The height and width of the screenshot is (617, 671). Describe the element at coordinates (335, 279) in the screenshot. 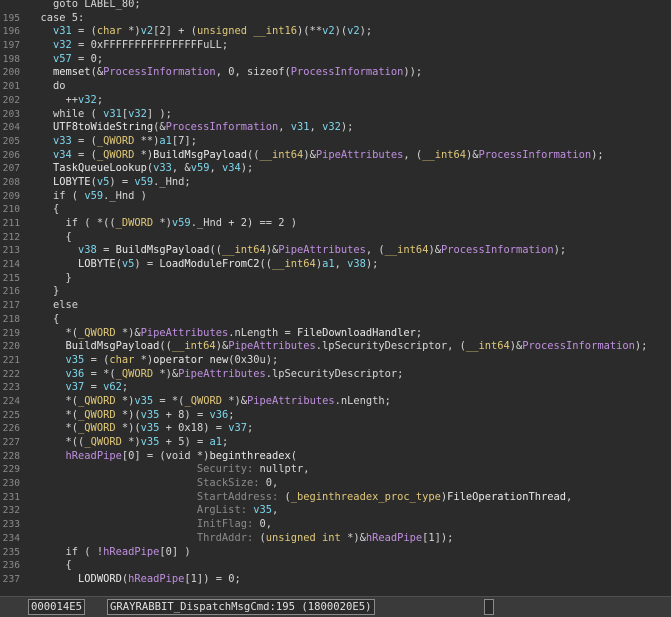

I see `code-line: 215 }` at that location.